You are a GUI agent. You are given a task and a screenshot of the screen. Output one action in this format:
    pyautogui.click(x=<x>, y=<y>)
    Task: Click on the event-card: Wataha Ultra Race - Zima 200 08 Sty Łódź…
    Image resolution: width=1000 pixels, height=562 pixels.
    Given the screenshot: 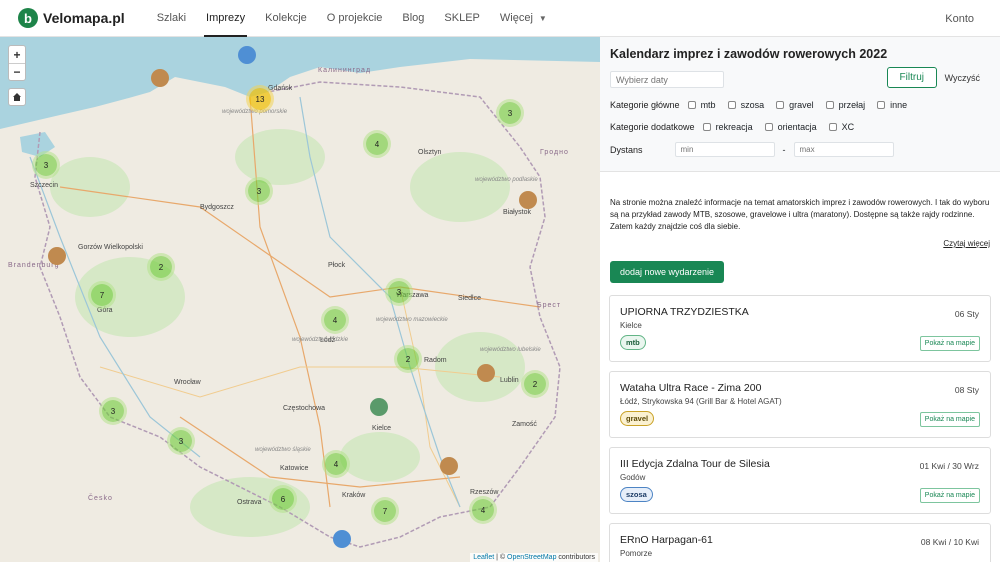 What is the action you would take?
    pyautogui.click(x=800, y=404)
    